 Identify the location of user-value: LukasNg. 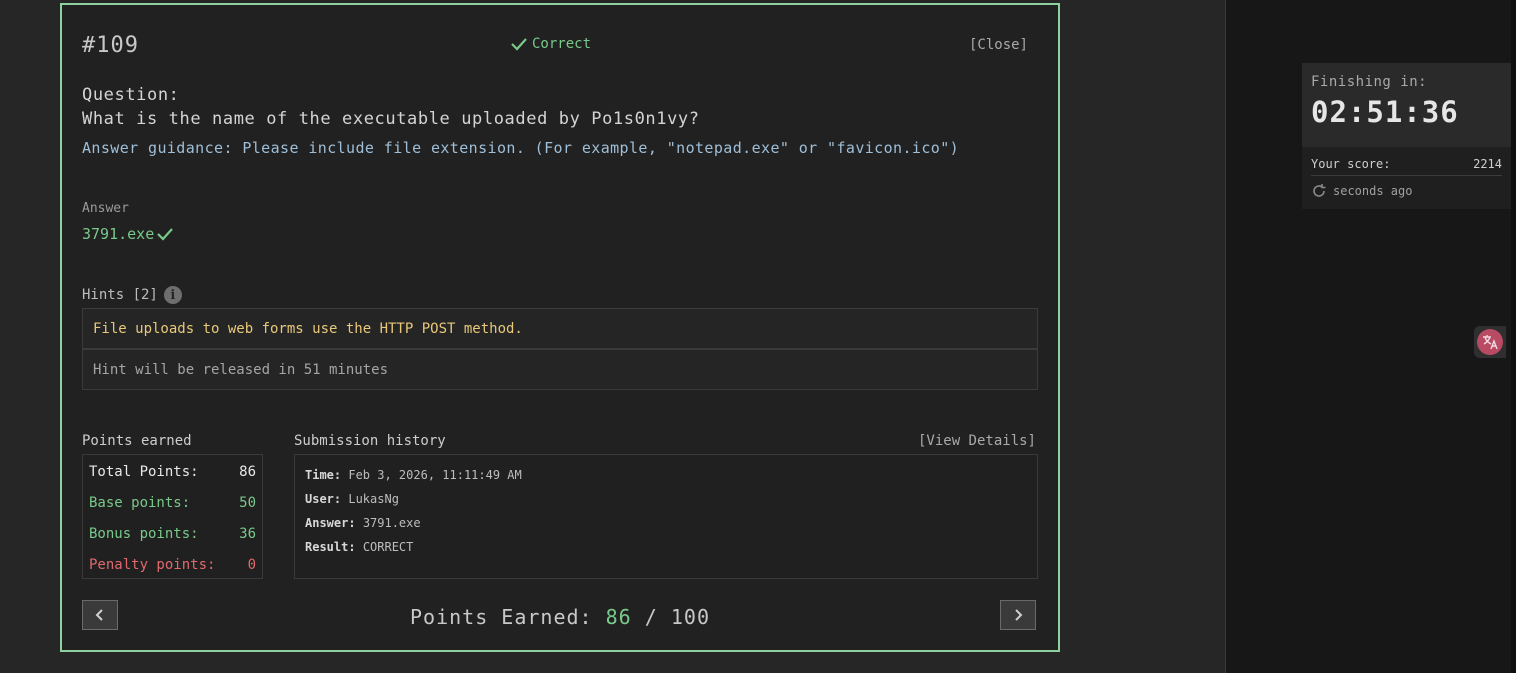
(373, 499).